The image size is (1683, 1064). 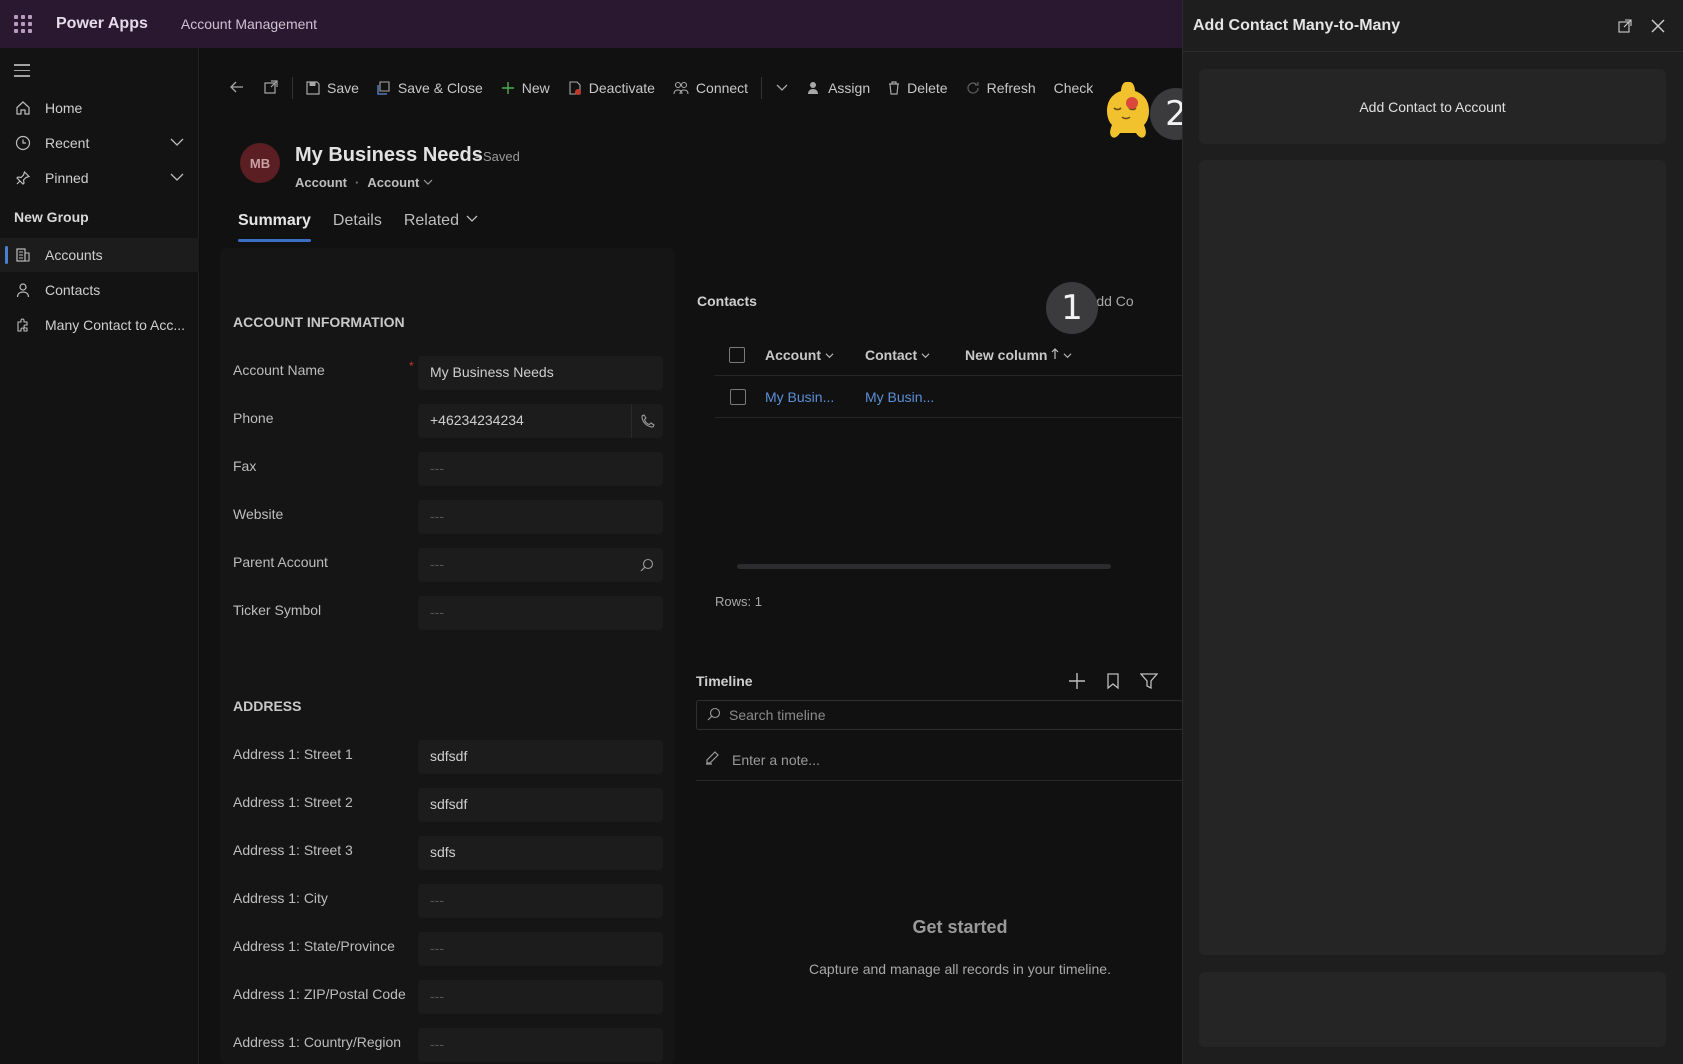 I want to click on nav-item-home: Home, so click(x=99, y=108).